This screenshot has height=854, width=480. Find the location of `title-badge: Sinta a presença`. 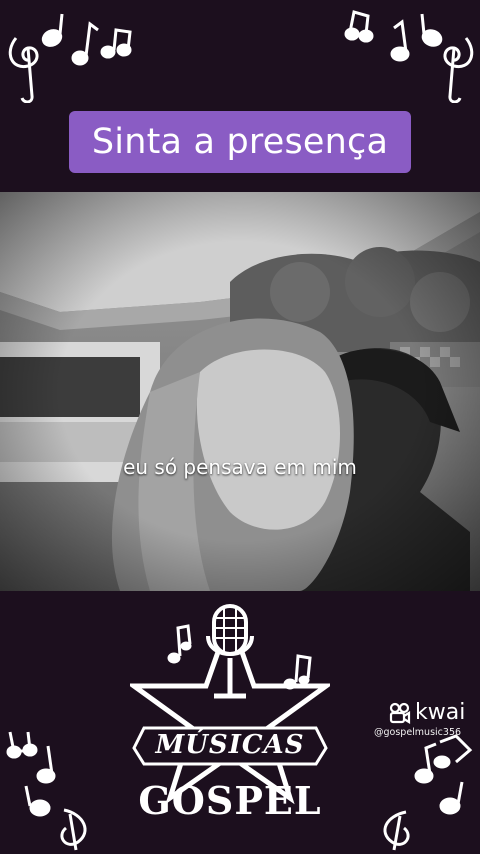

title-badge: Sinta a presença is located at coordinates (240, 142).